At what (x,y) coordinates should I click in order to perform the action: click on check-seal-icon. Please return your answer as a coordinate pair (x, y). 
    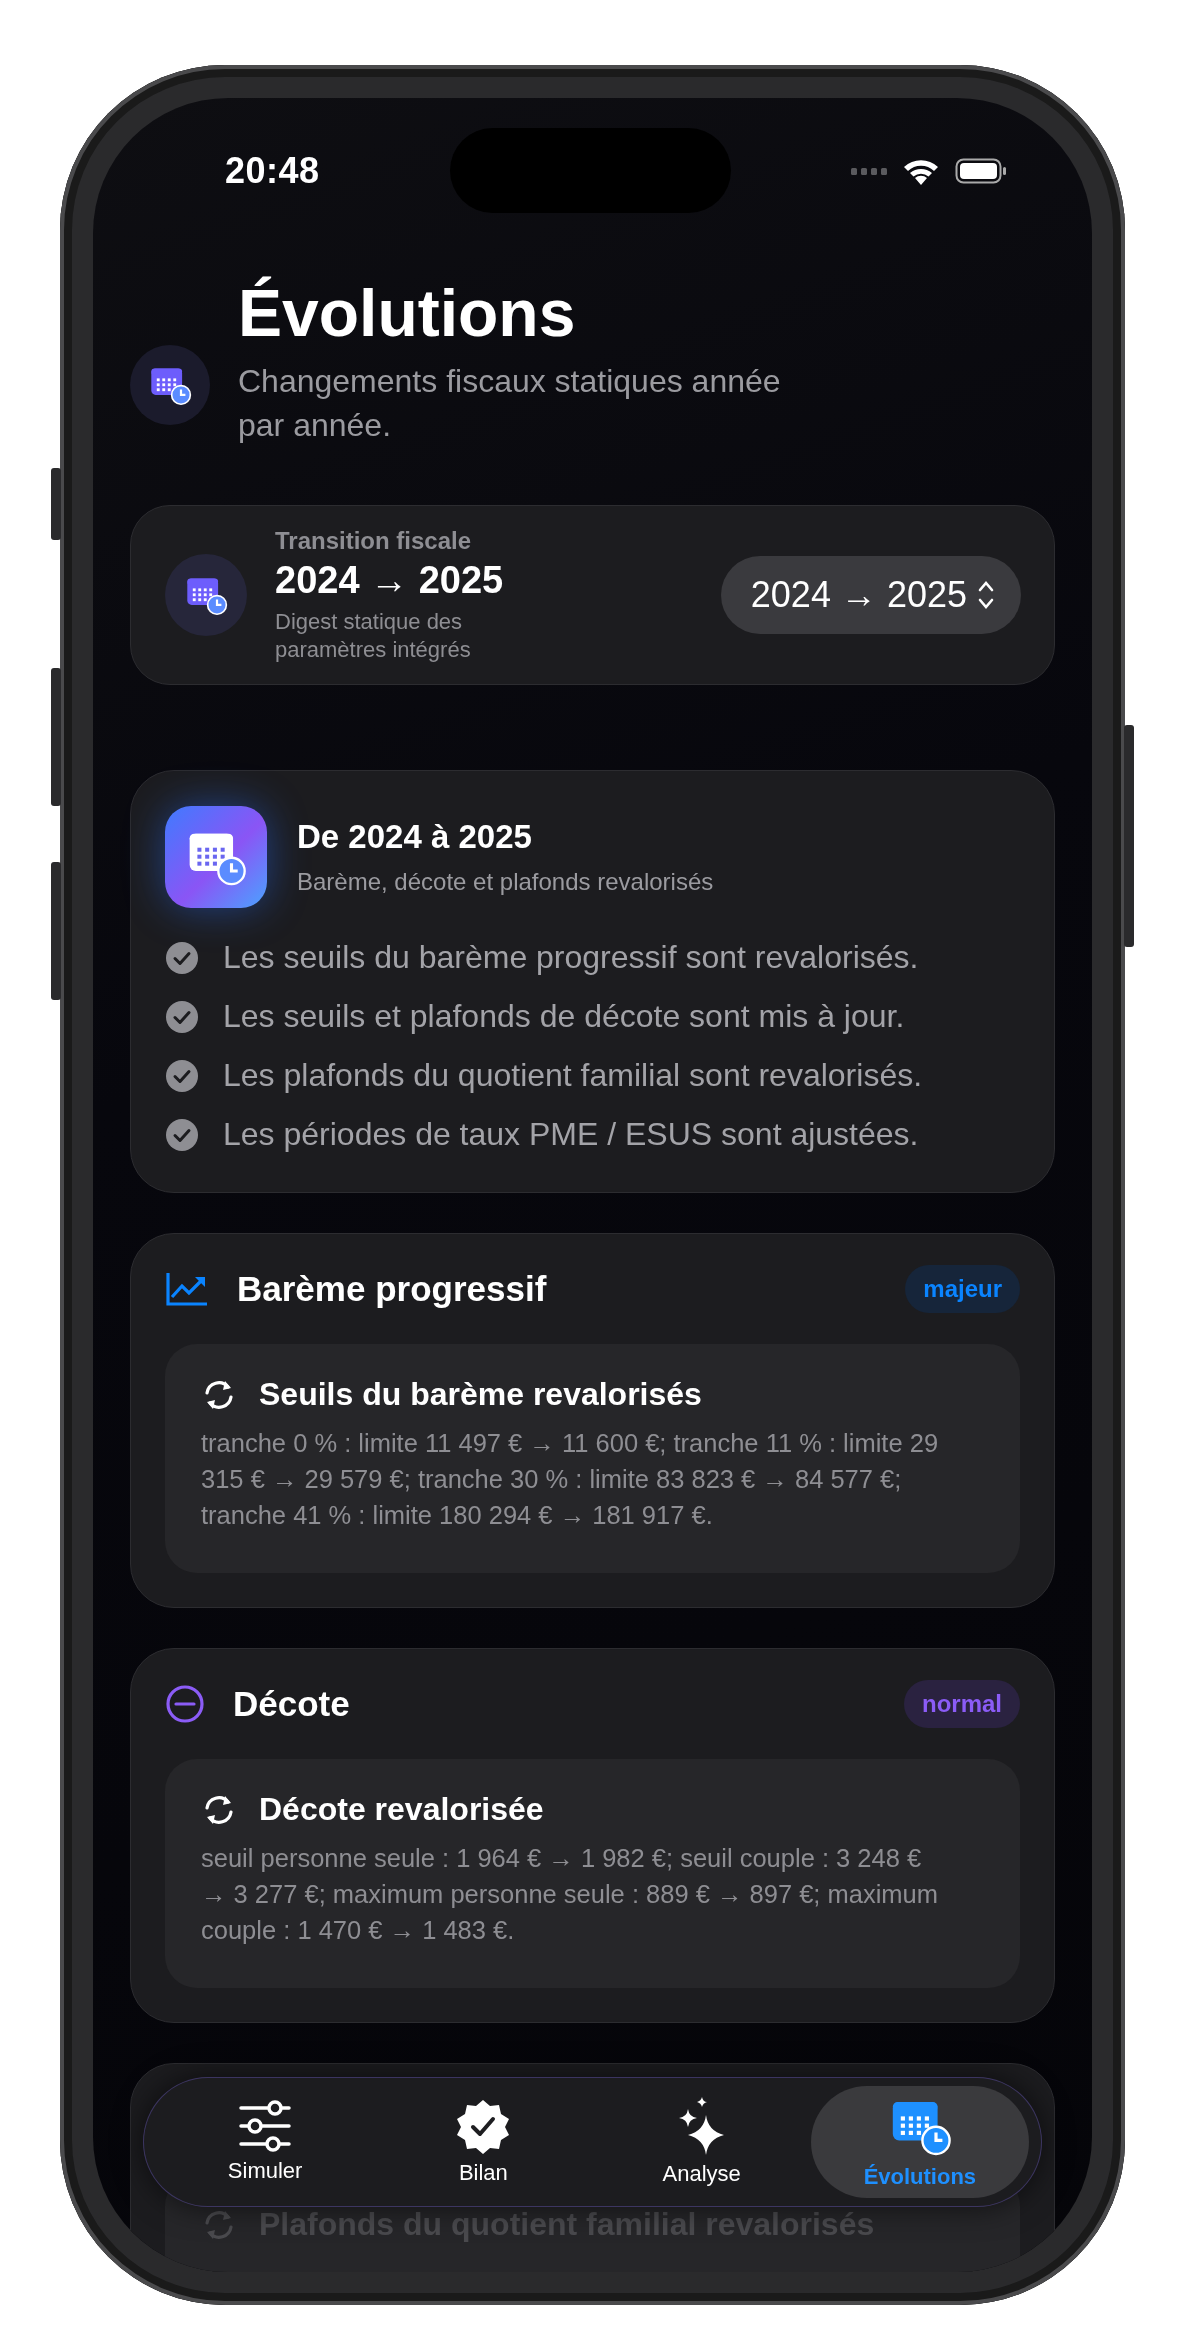
    Looking at the image, I should click on (483, 2126).